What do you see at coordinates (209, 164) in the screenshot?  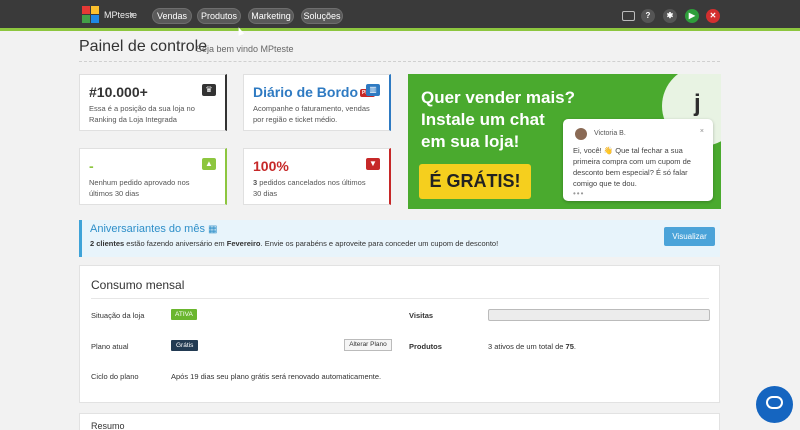 I see `thumbs-up-icon: ▲` at bounding box center [209, 164].